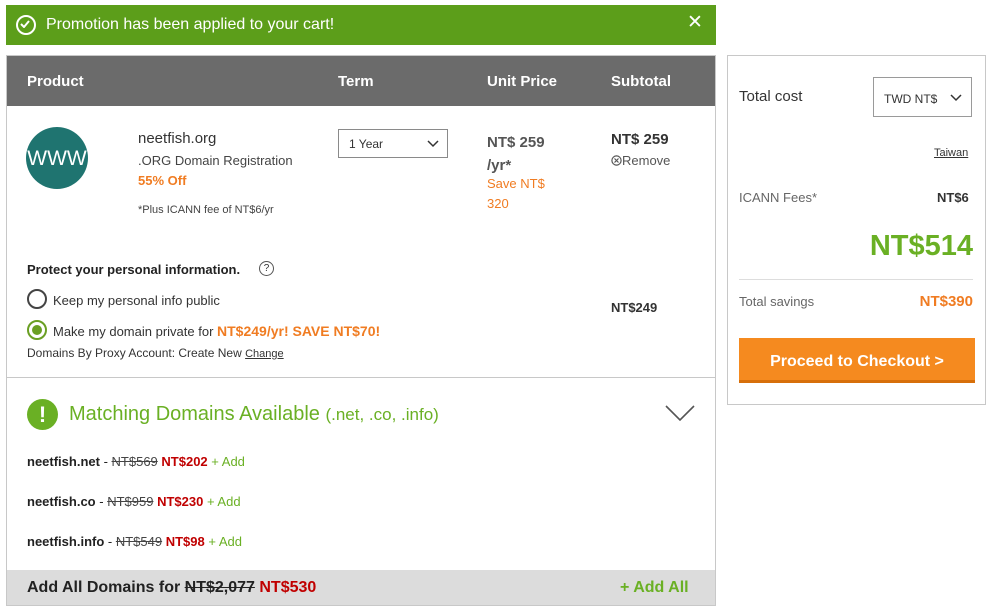 This screenshot has height=612, width=992. Describe the element at coordinates (695, 22) in the screenshot. I see `close-icon: ✕` at that location.